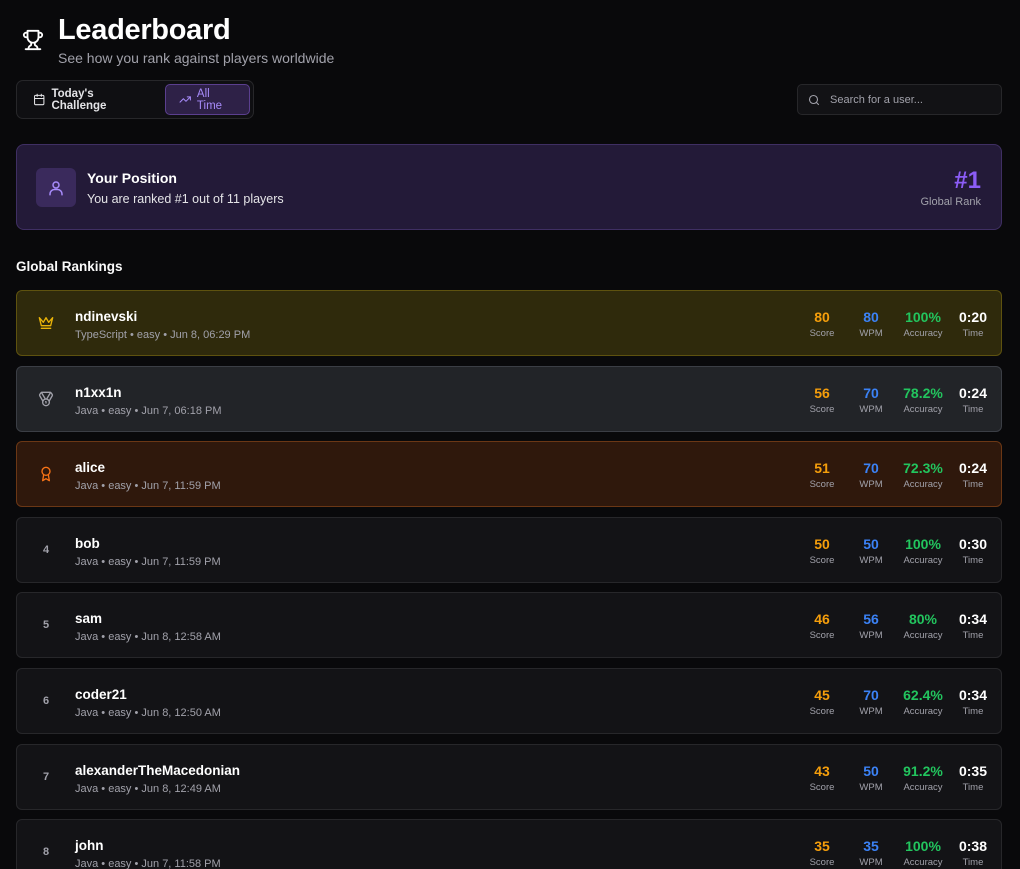 The image size is (1020, 869). I want to click on username: sam, so click(88, 618).